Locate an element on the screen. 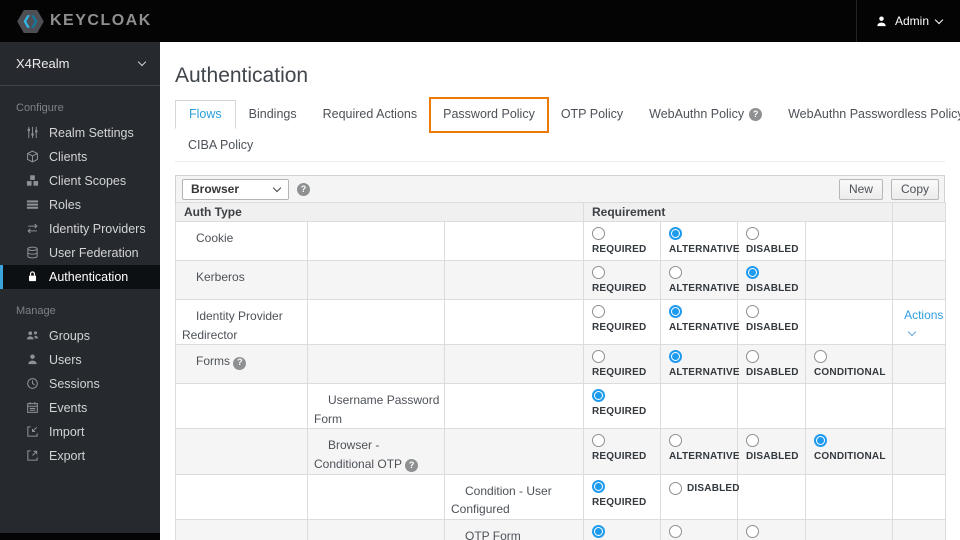 This screenshot has width=960, height=540. auth-type-cell: Condition - User Configured is located at coordinates (514, 496).